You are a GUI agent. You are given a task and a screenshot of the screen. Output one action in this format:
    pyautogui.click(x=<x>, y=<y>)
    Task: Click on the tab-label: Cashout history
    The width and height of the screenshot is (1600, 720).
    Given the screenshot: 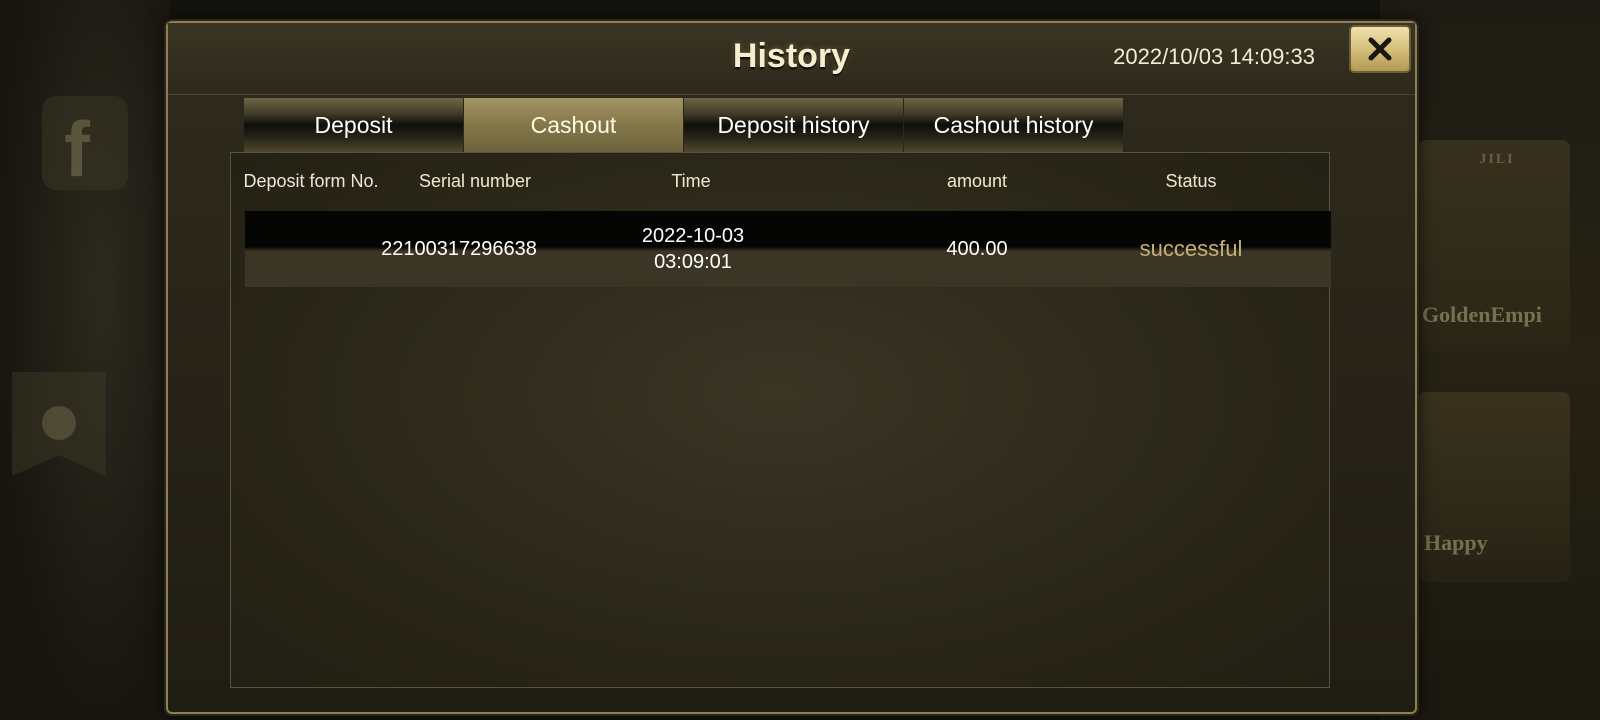 What is the action you would take?
    pyautogui.click(x=1013, y=124)
    